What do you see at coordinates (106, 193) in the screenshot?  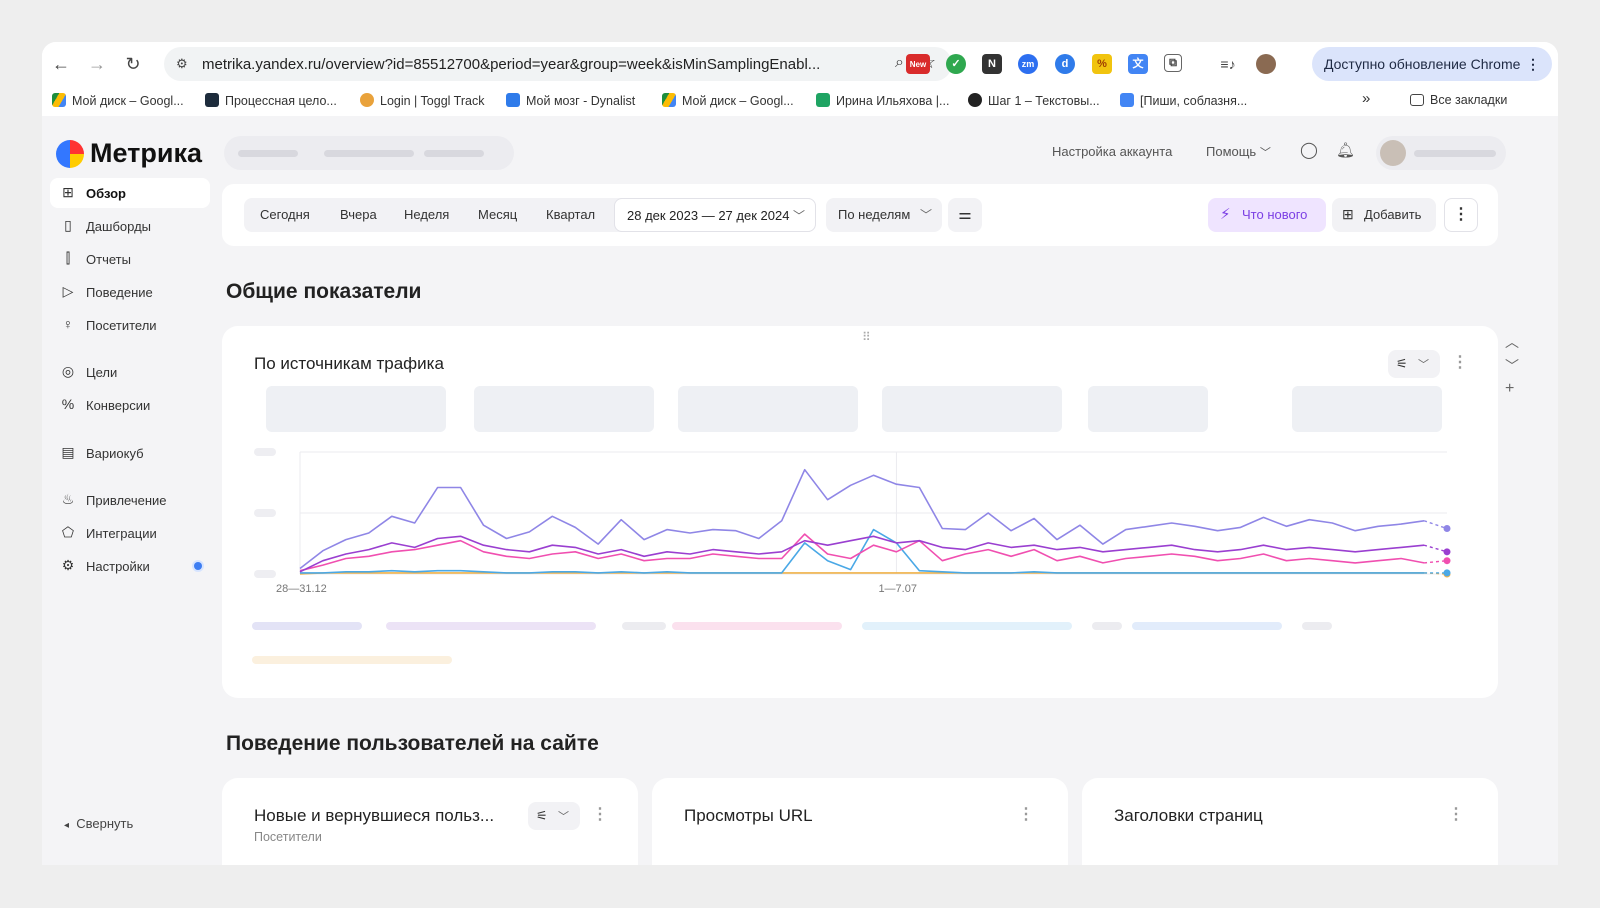 I see `sidebar-item-label: Обзор` at bounding box center [106, 193].